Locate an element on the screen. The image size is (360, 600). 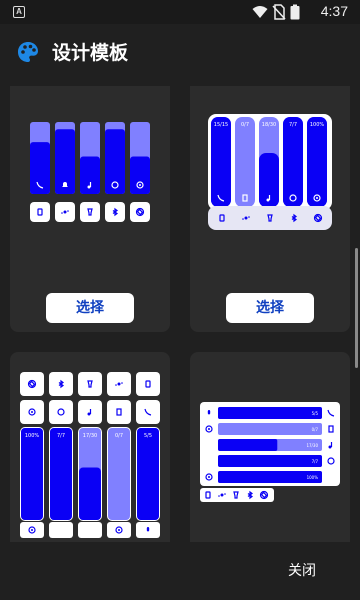
template-card-4: 5/5 0/7 17/30 7/7 100% is located at coordinates (270, 452).